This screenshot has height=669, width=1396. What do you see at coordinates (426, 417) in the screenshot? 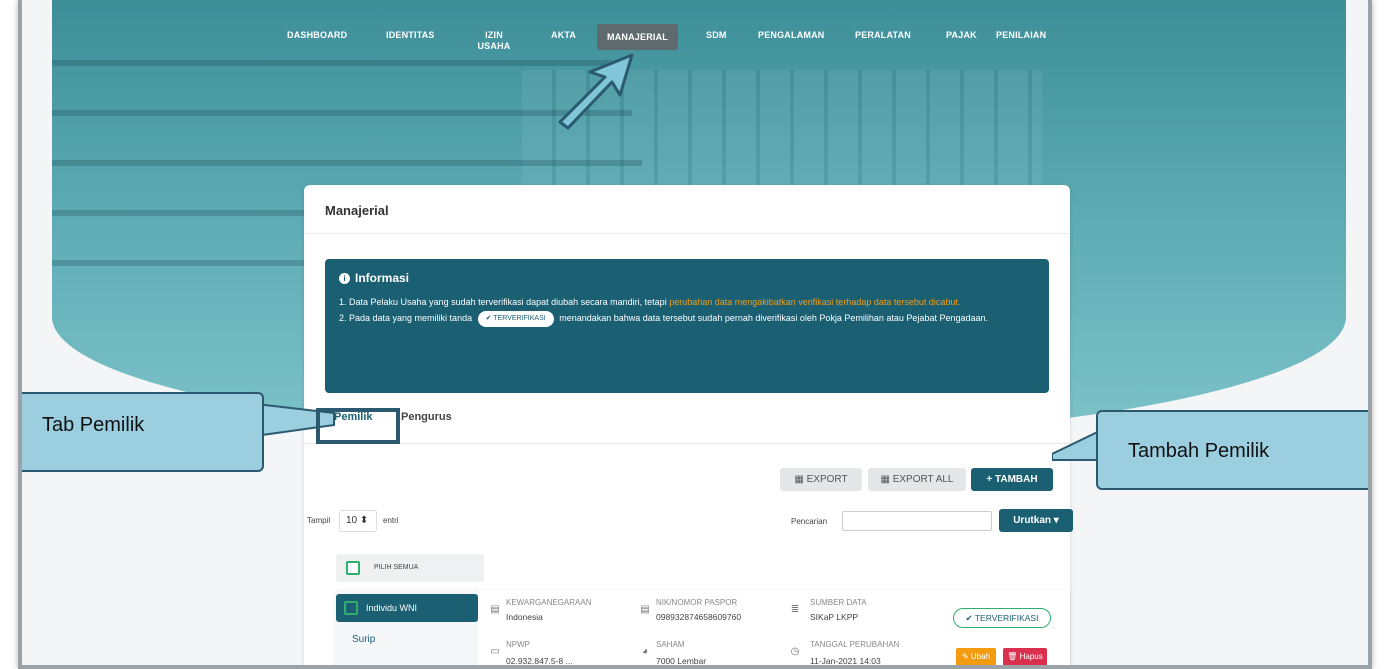
I see `tab-pengurus: Pengurus` at bounding box center [426, 417].